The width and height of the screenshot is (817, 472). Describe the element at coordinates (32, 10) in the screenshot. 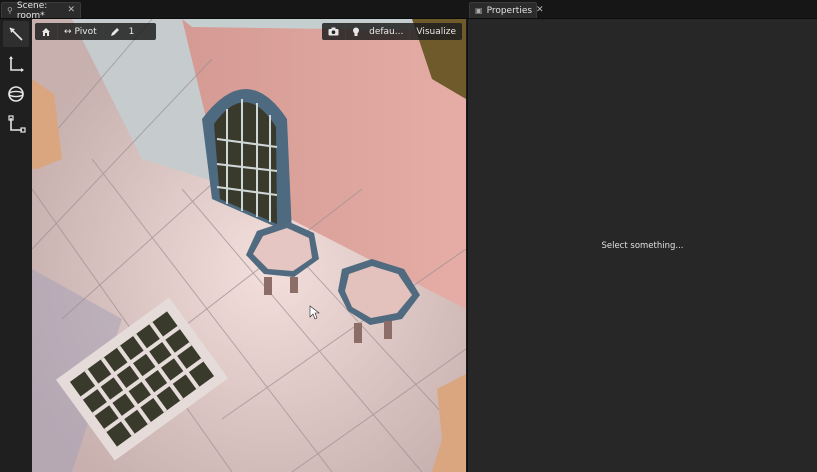

I see `tab-scene-label: Scene: room*` at that location.